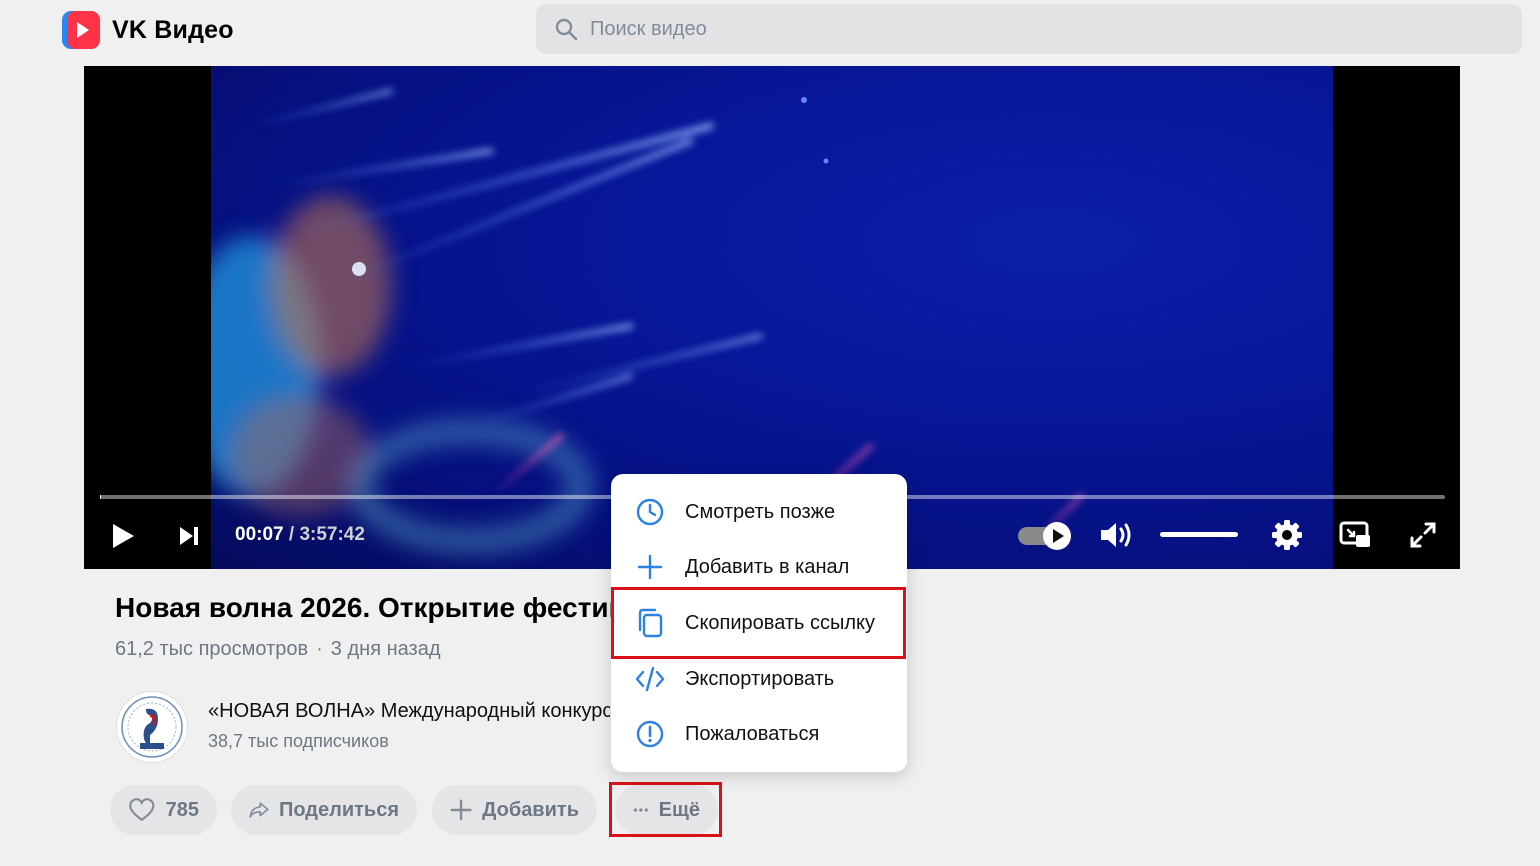 This screenshot has height=866, width=1540. I want to click on progress-fill, so click(101, 497).